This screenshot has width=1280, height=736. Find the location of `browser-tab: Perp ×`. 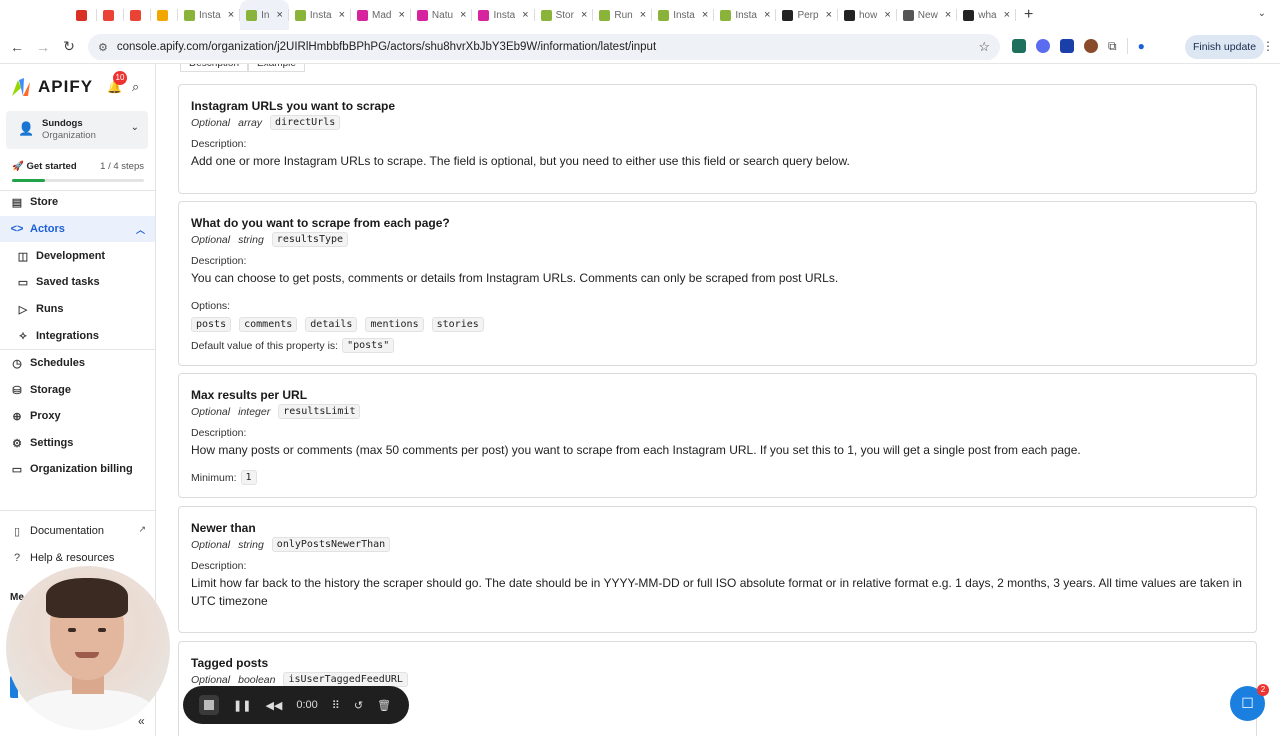

browser-tab: Perp × is located at coordinates (807, 15).